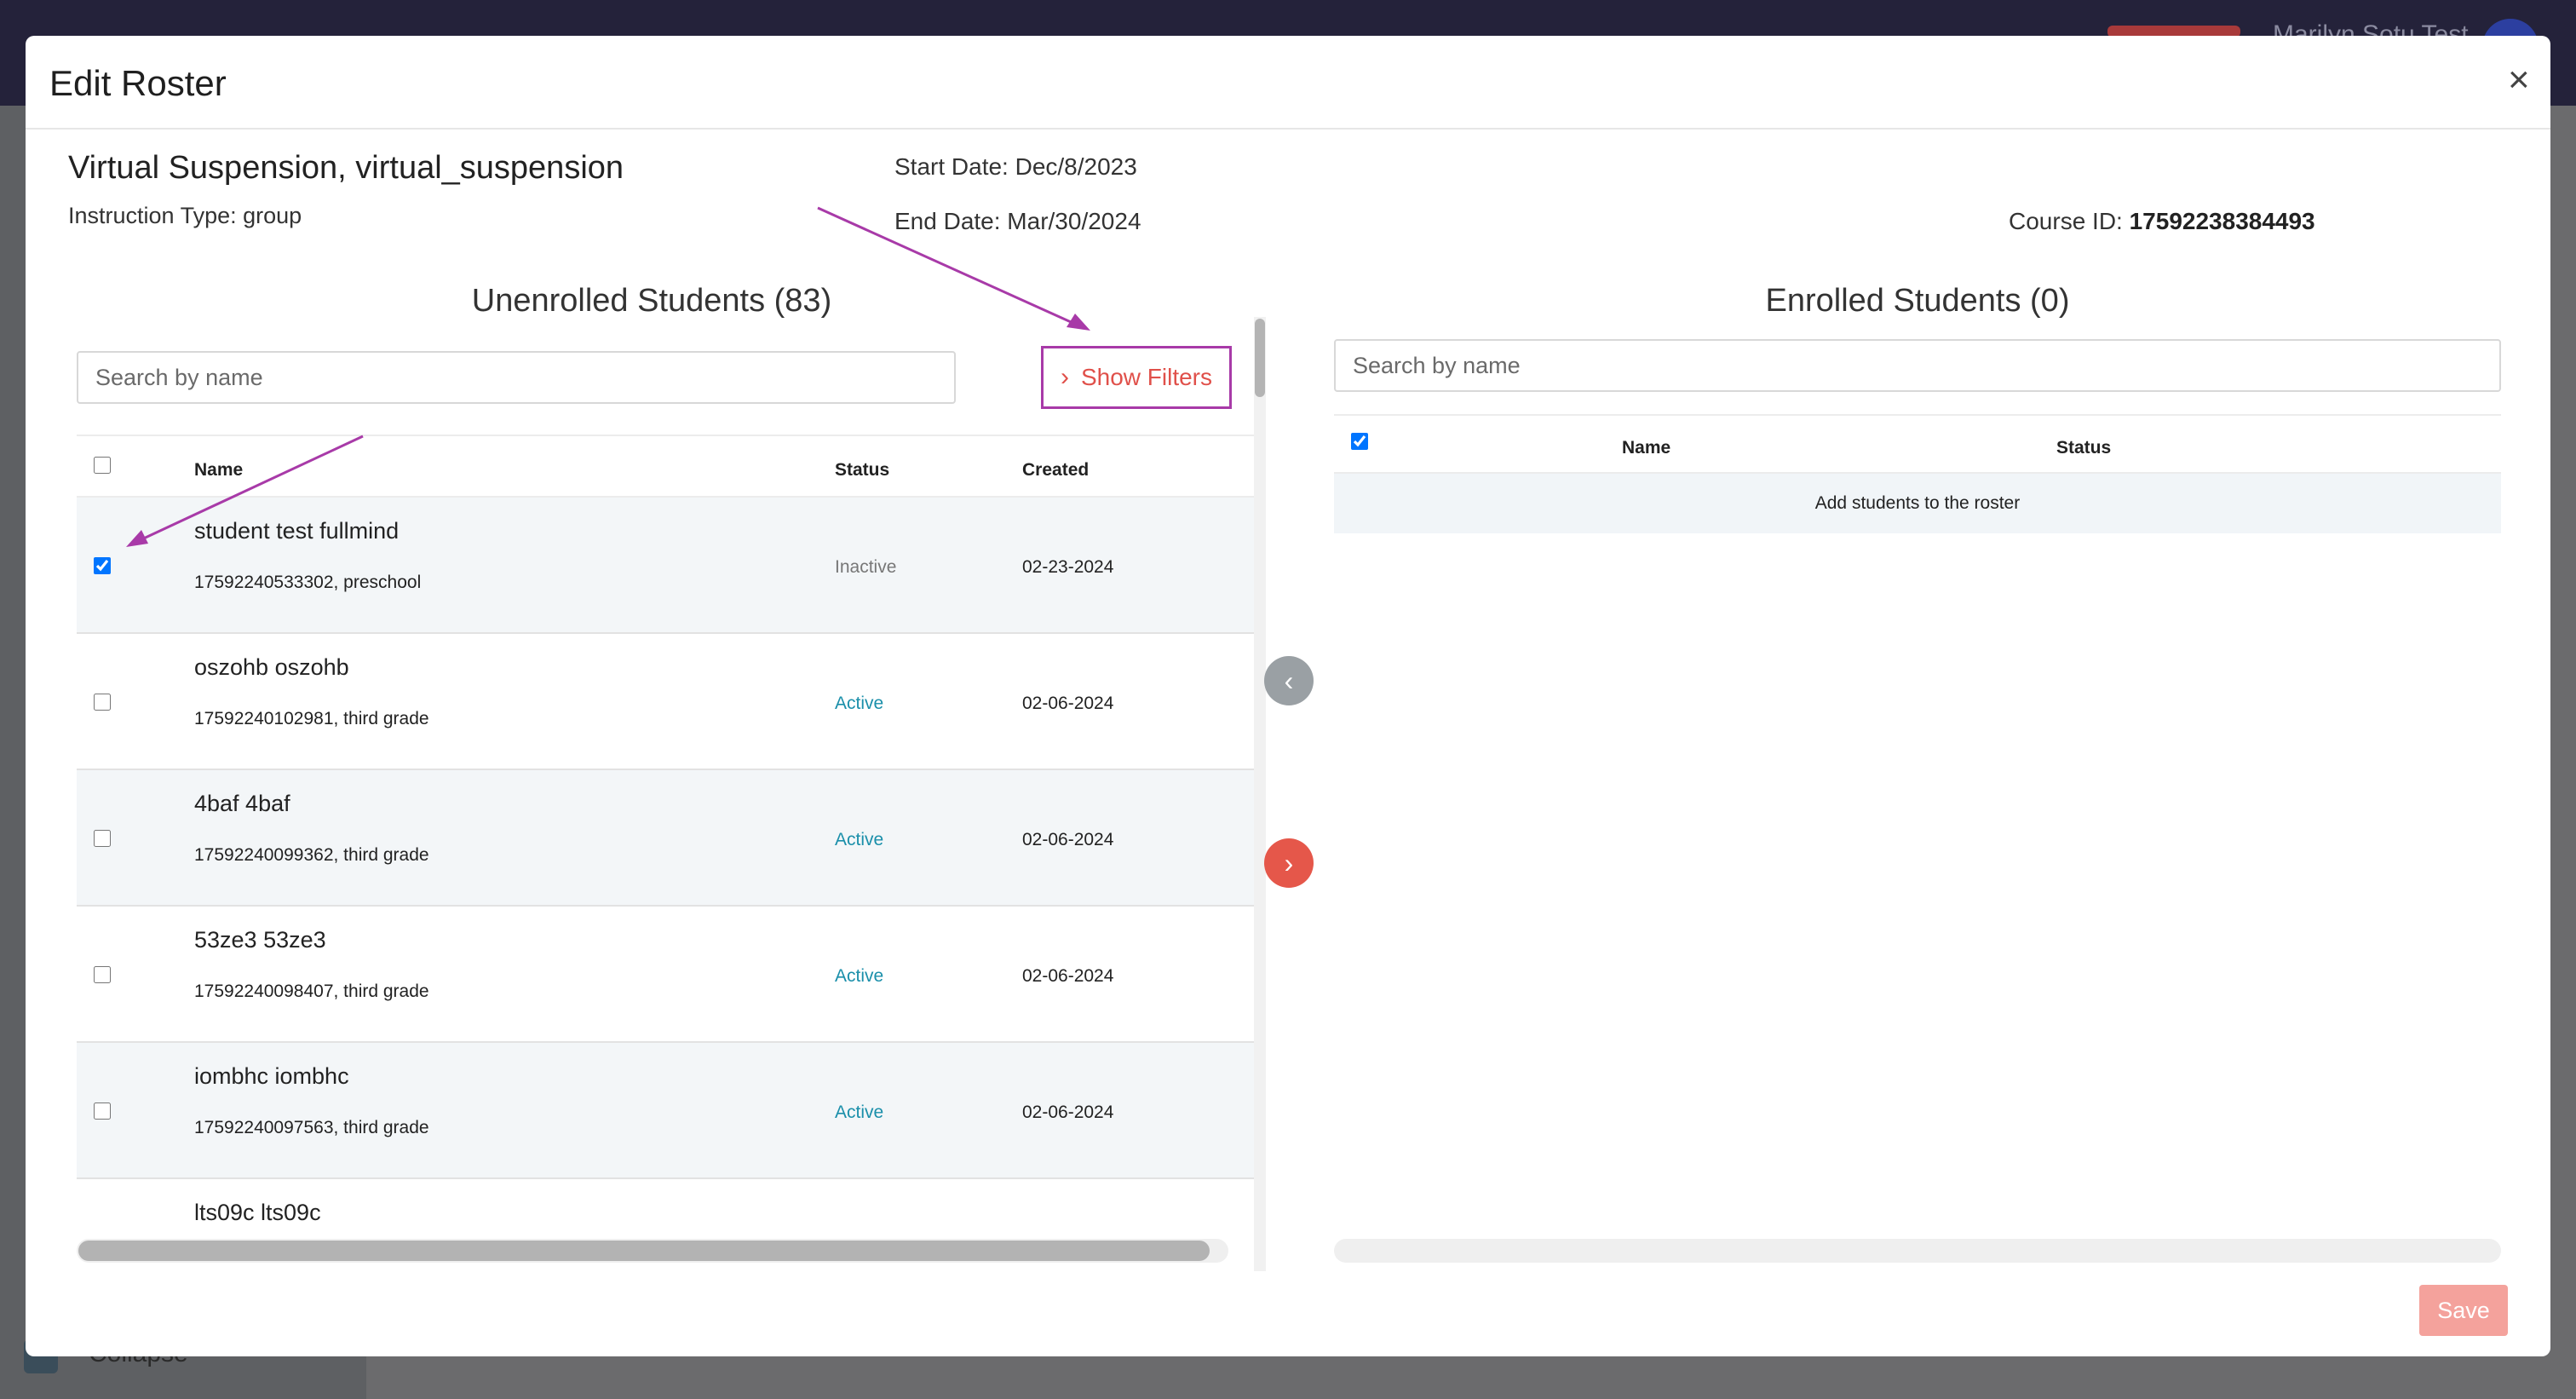  I want to click on close-icon: ×, so click(2519, 80).